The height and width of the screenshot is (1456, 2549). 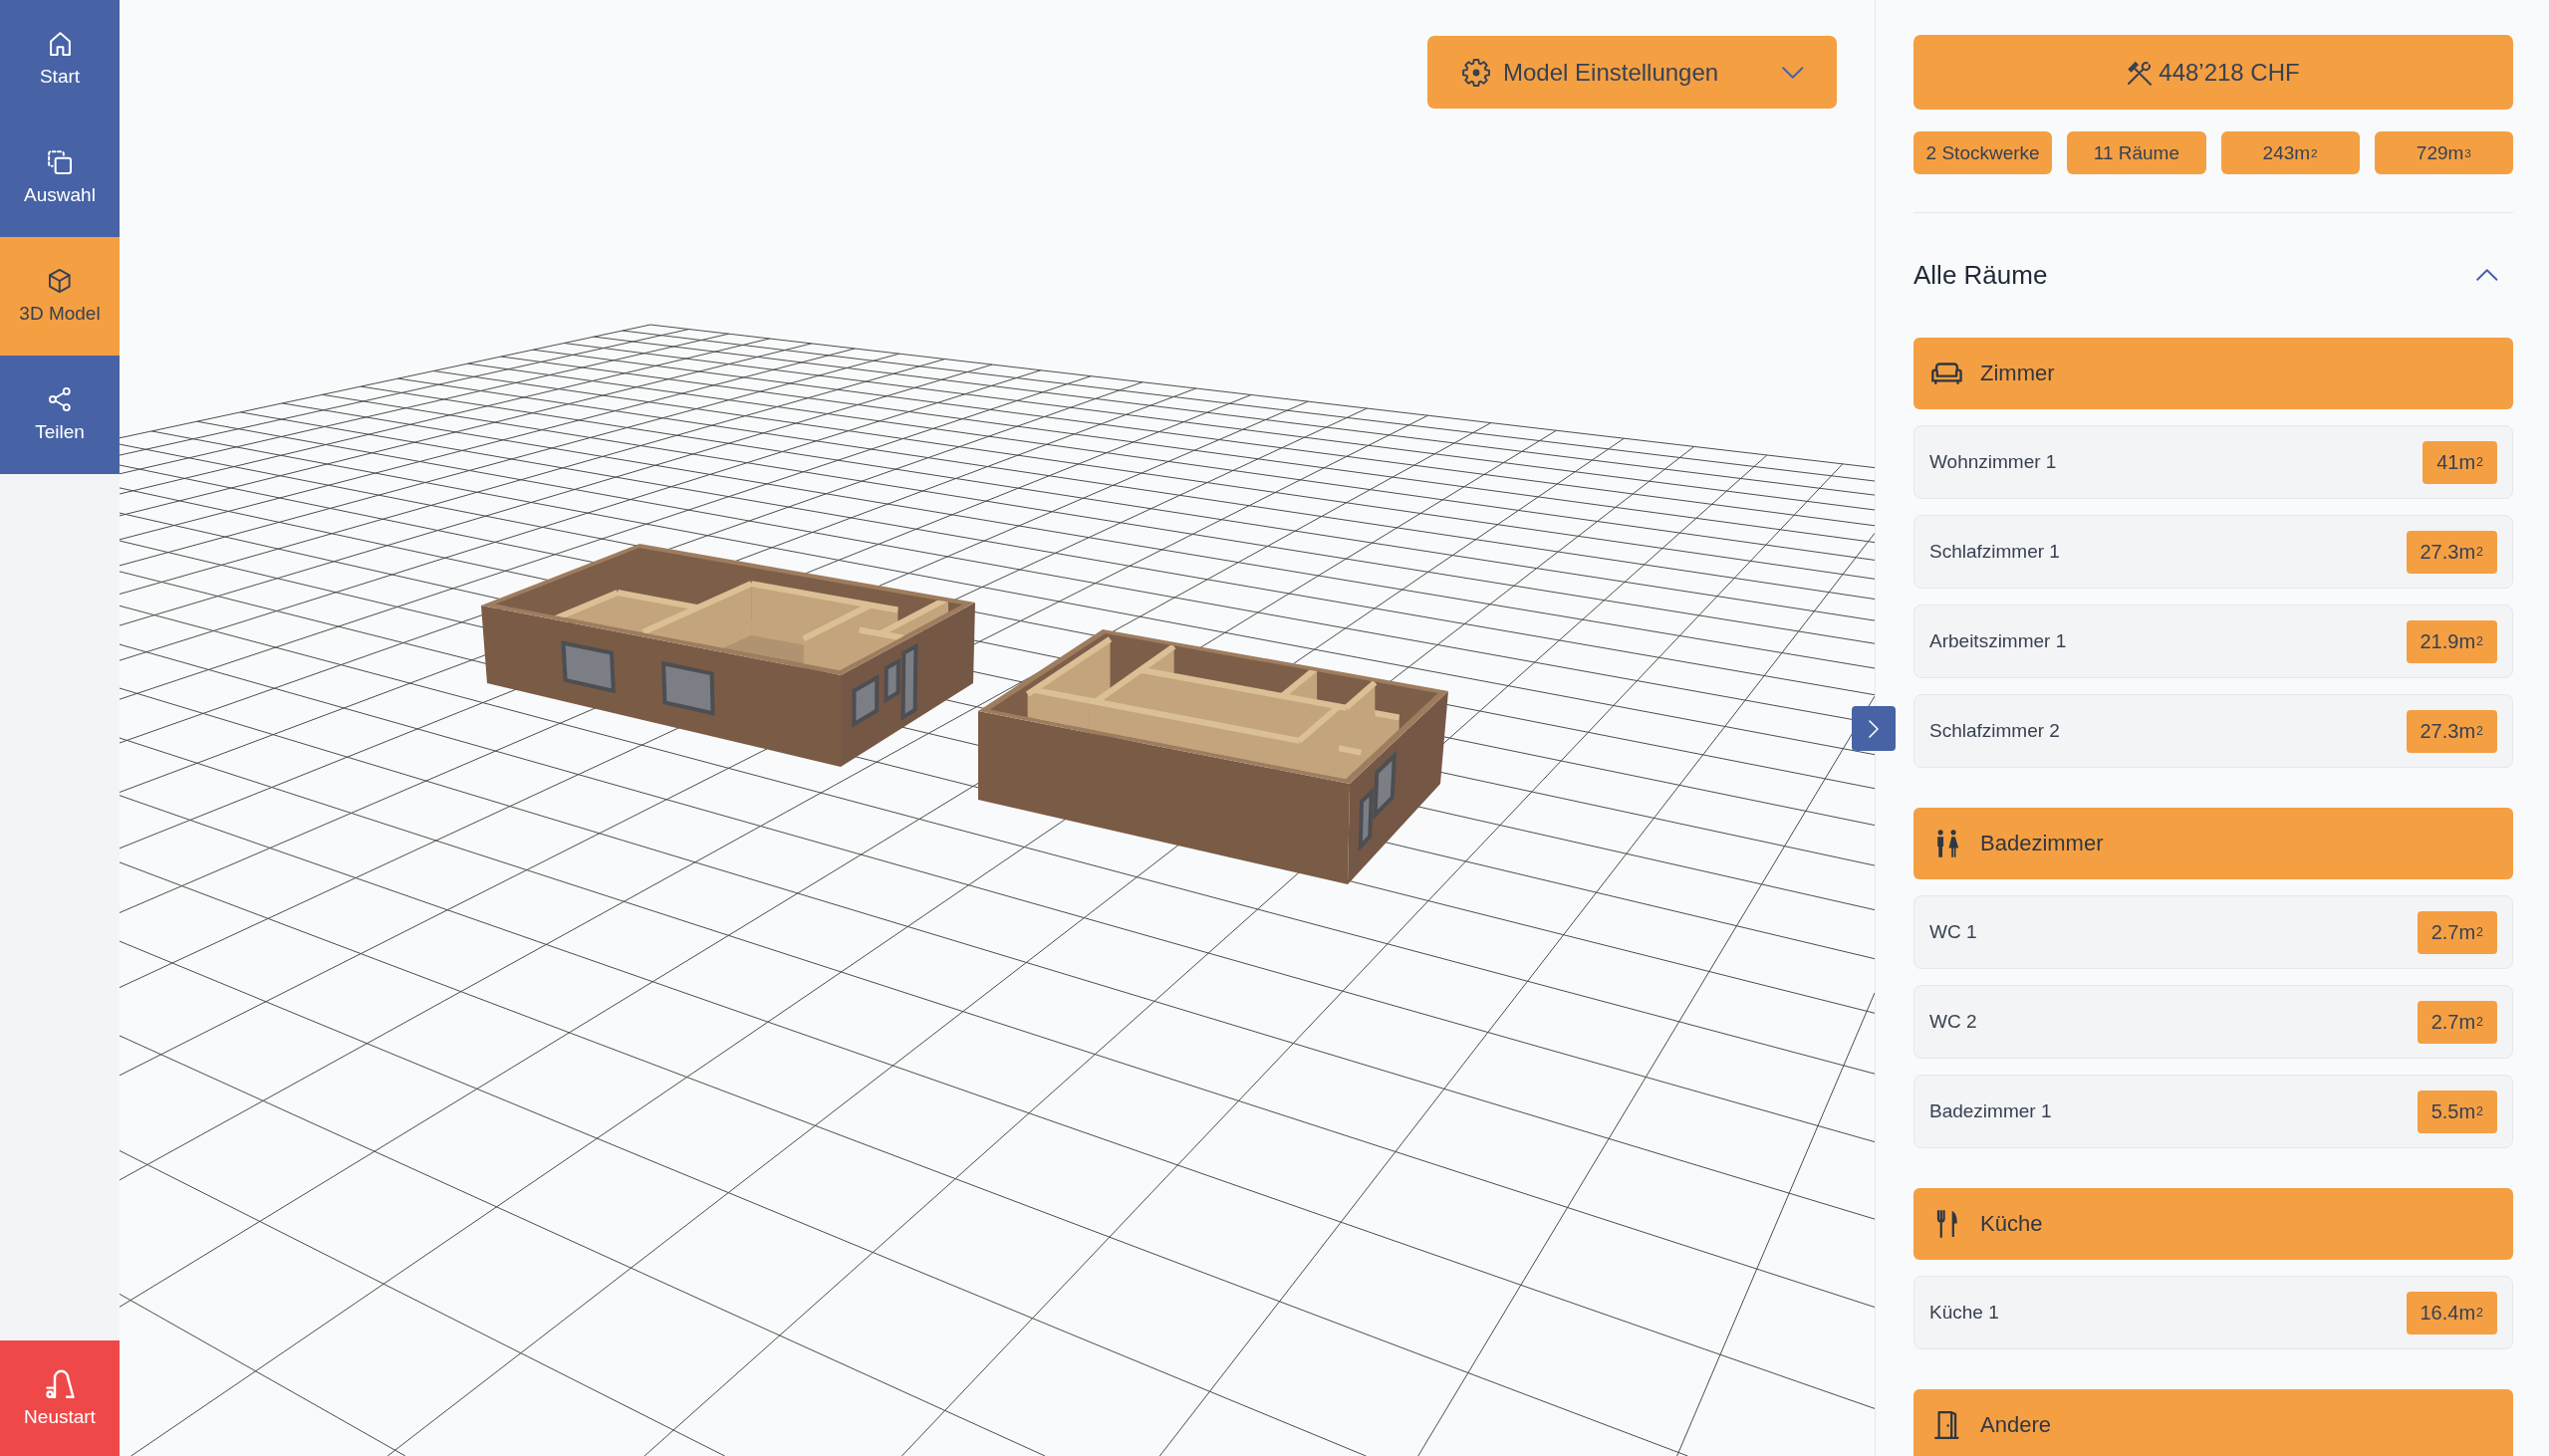 I want to click on chevron-right-icon, so click(x=1874, y=728).